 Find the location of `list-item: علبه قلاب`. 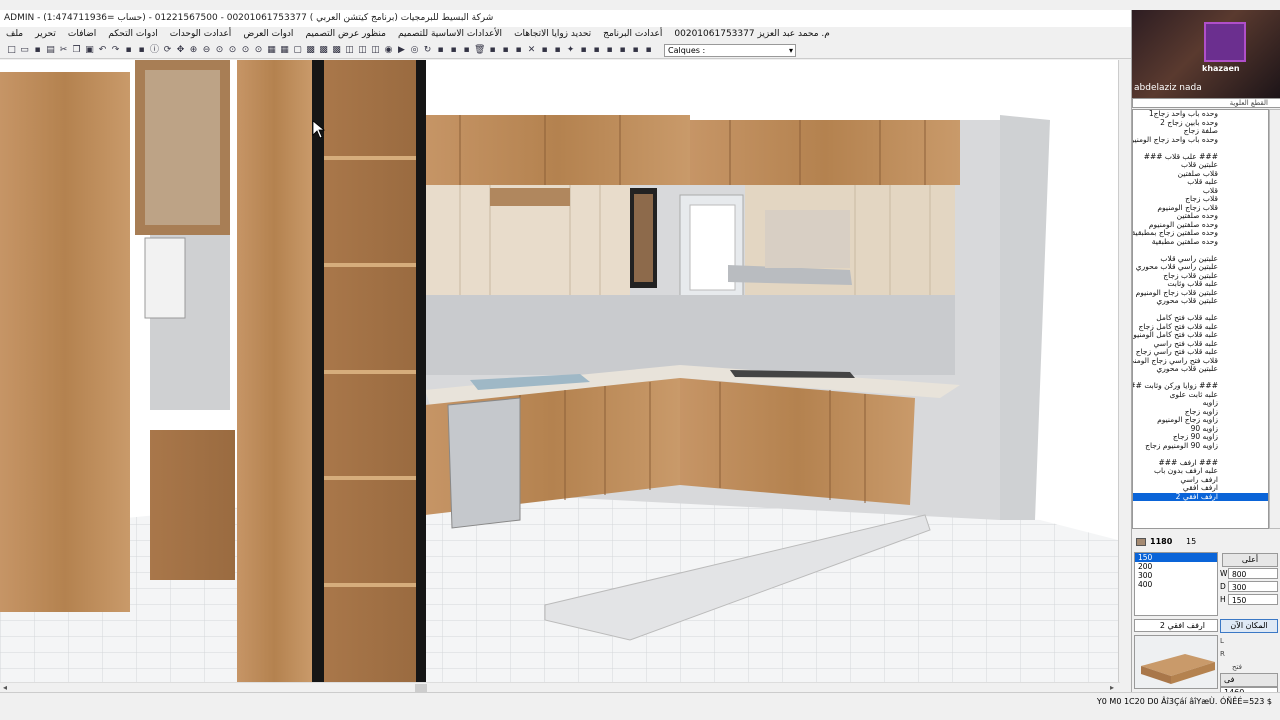

list-item: علبه قلاب is located at coordinates (1200, 182).